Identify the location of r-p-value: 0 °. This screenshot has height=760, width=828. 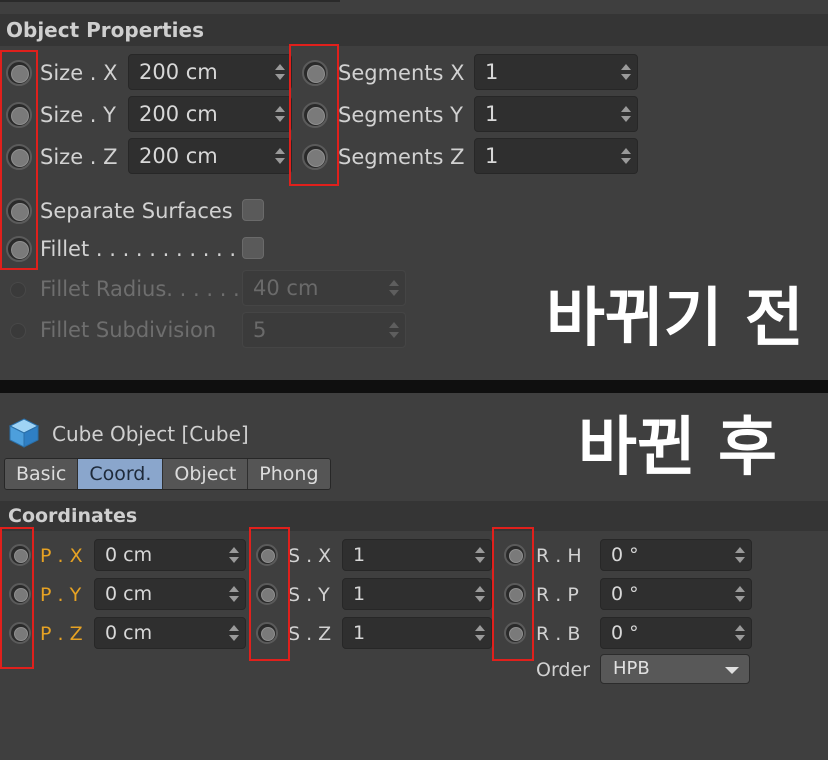
(625, 594).